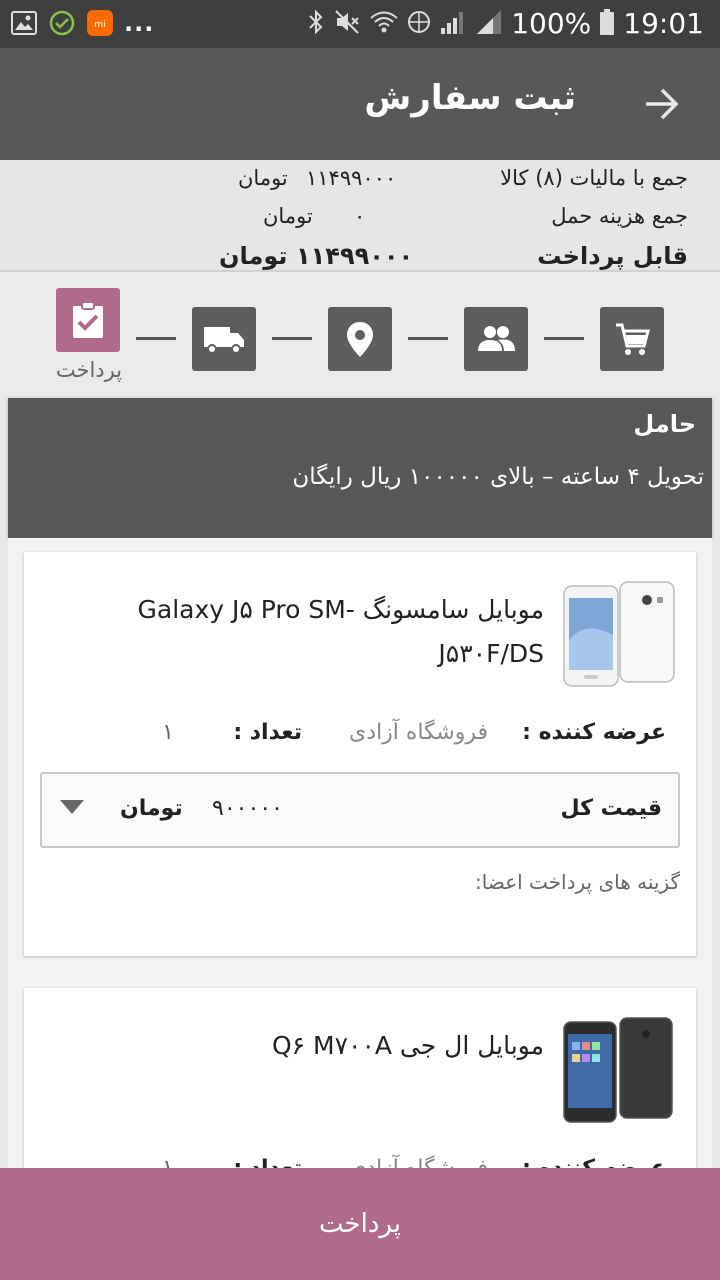 Image resolution: width=720 pixels, height=1280 pixels. I want to click on checkout-stepper: پرداخت, so click(360, 335).